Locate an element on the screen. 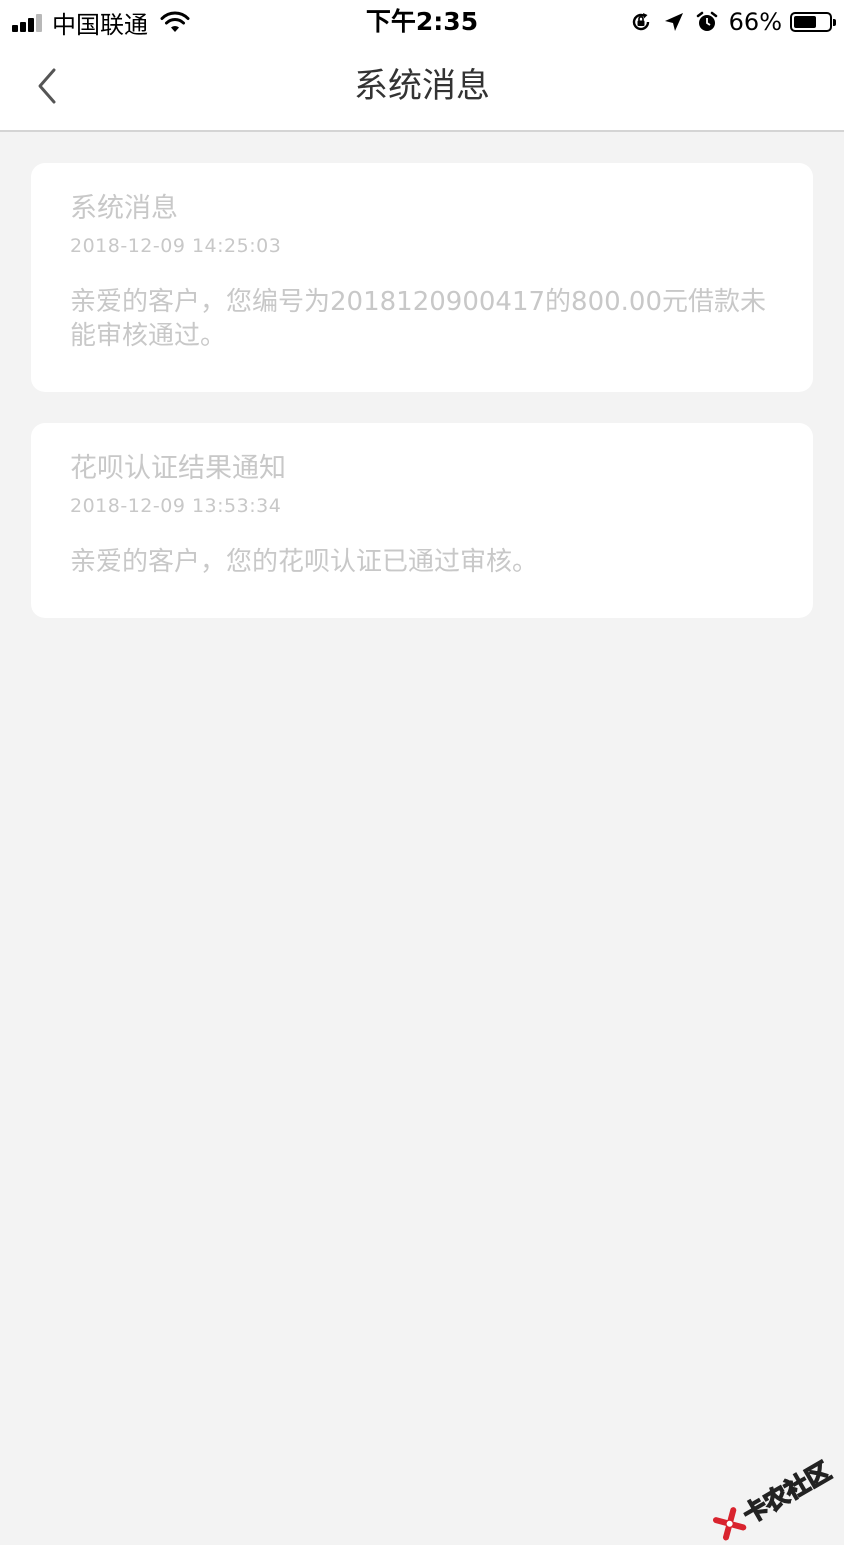  message-title: 花呗认证结果通知 is located at coordinates (178, 468).